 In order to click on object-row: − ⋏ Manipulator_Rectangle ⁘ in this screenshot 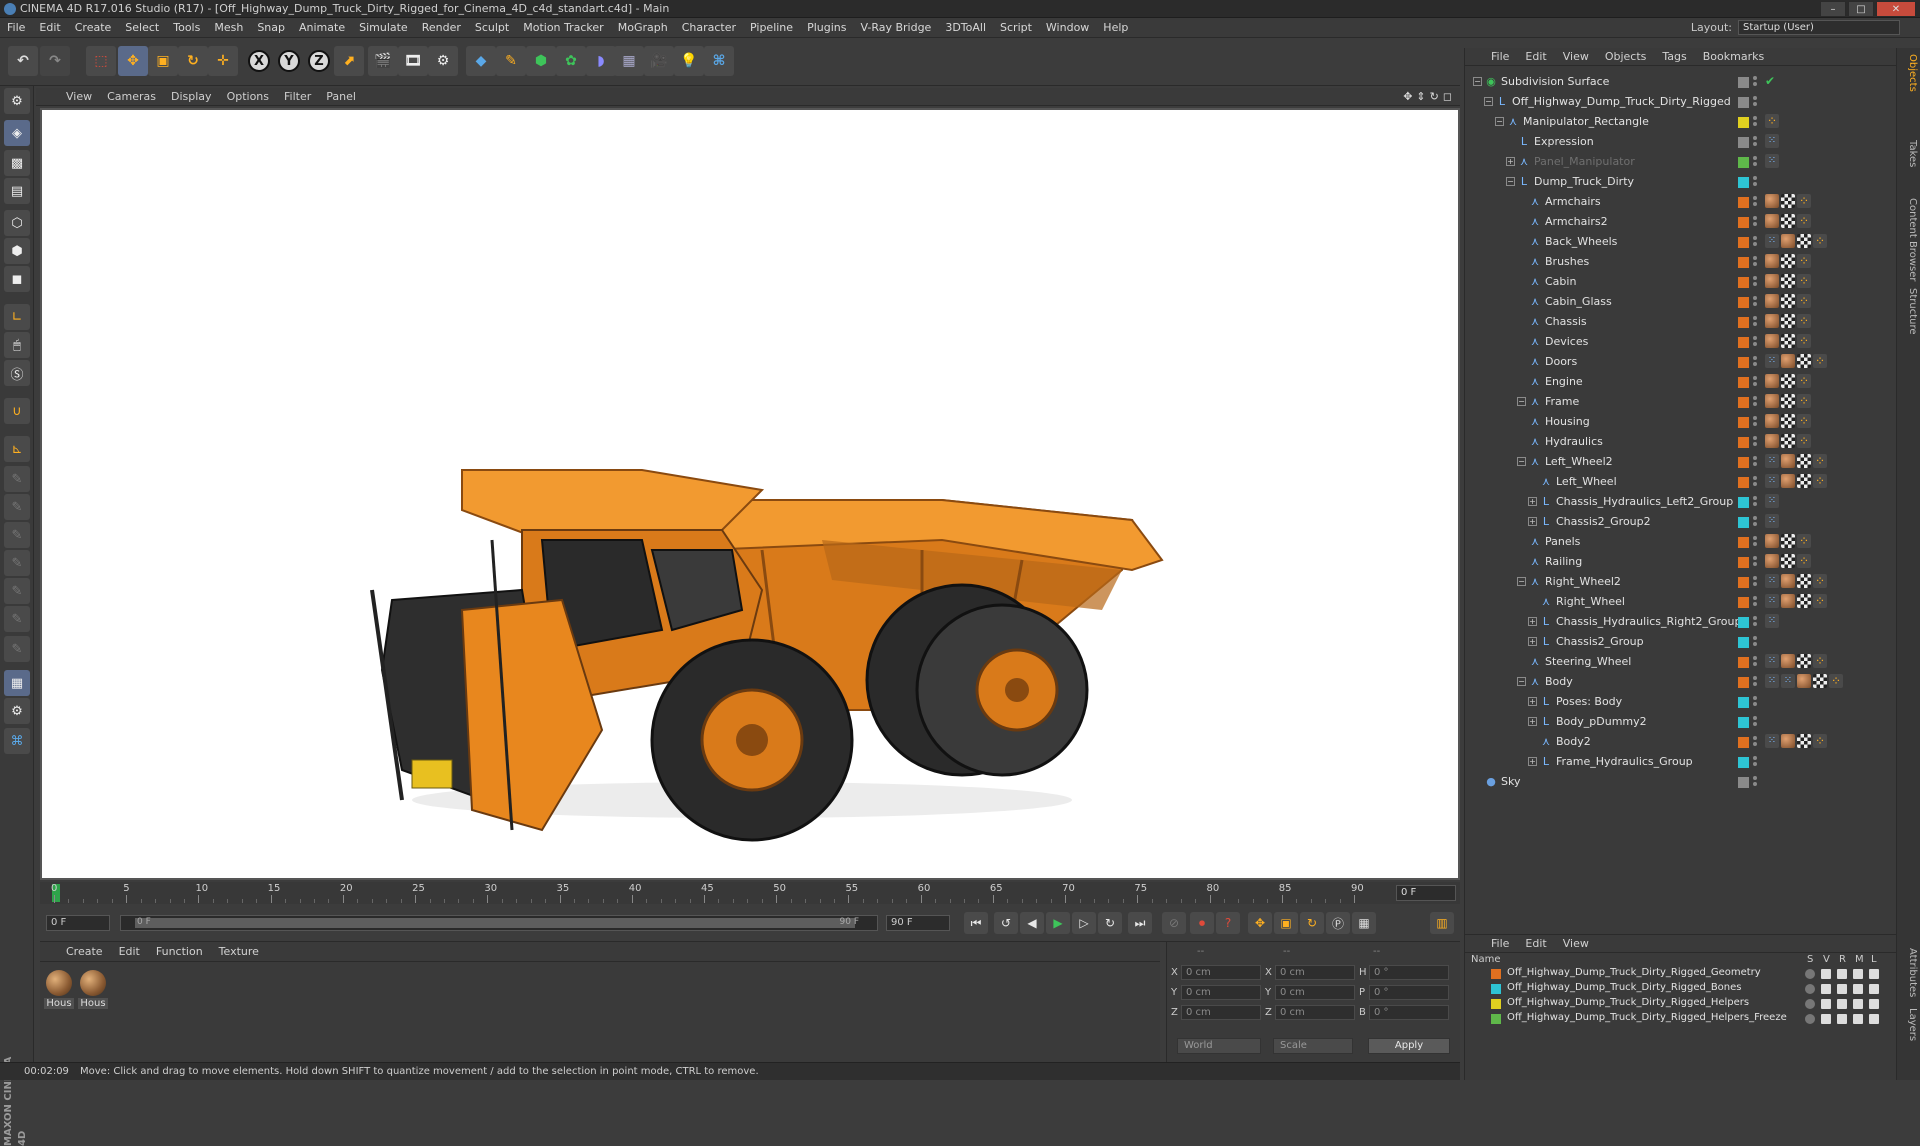, I will do `click(1681, 122)`.